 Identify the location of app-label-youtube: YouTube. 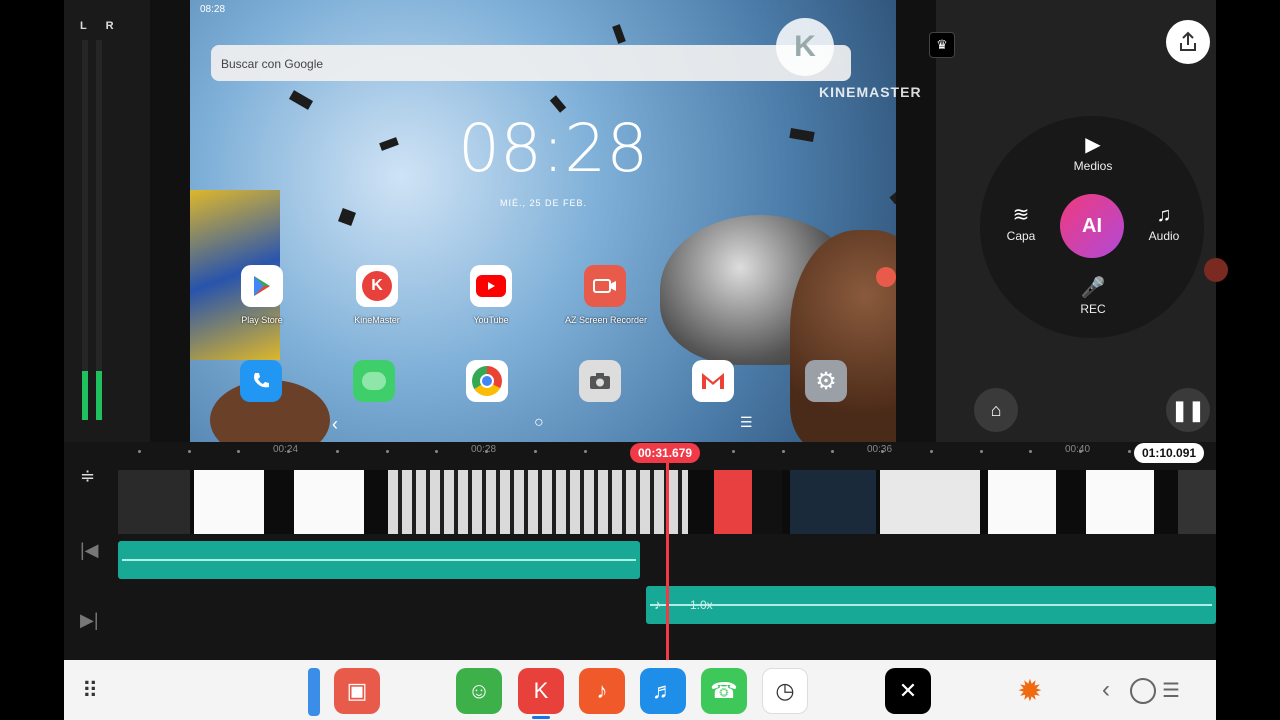
(491, 320).